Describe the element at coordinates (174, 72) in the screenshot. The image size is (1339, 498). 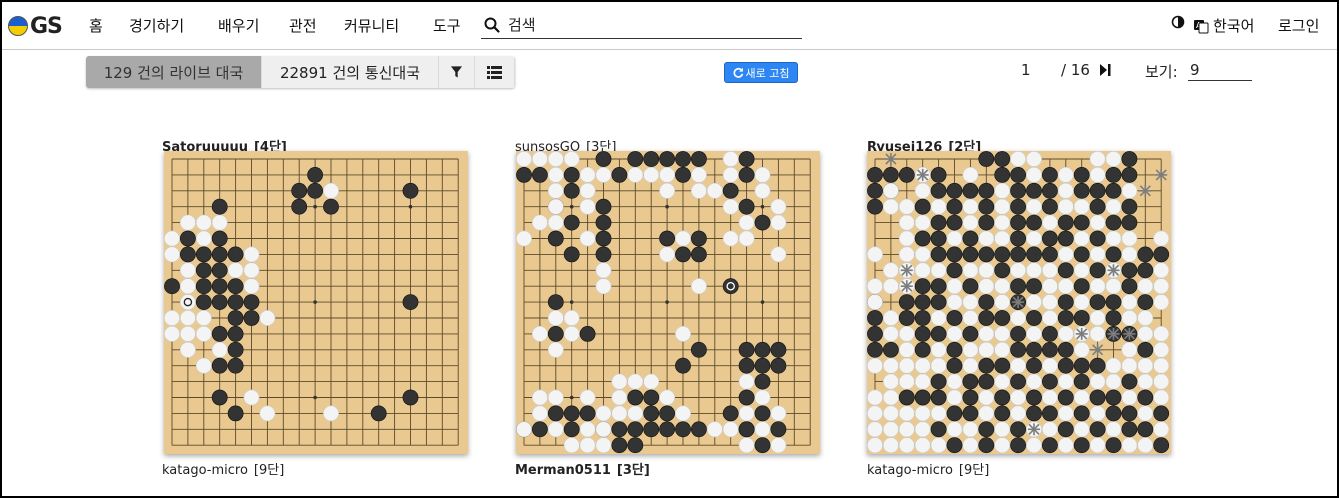
I see `tab-live-games: 129 건의 라이브 대국` at that location.